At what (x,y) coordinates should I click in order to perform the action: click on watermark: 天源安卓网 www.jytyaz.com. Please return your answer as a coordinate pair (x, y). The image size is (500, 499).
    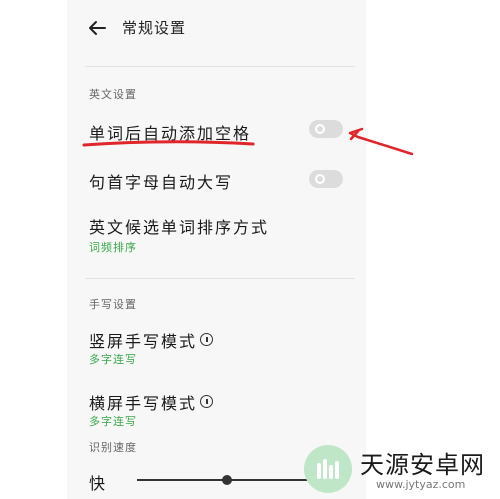
    Looking at the image, I should click on (398, 470).